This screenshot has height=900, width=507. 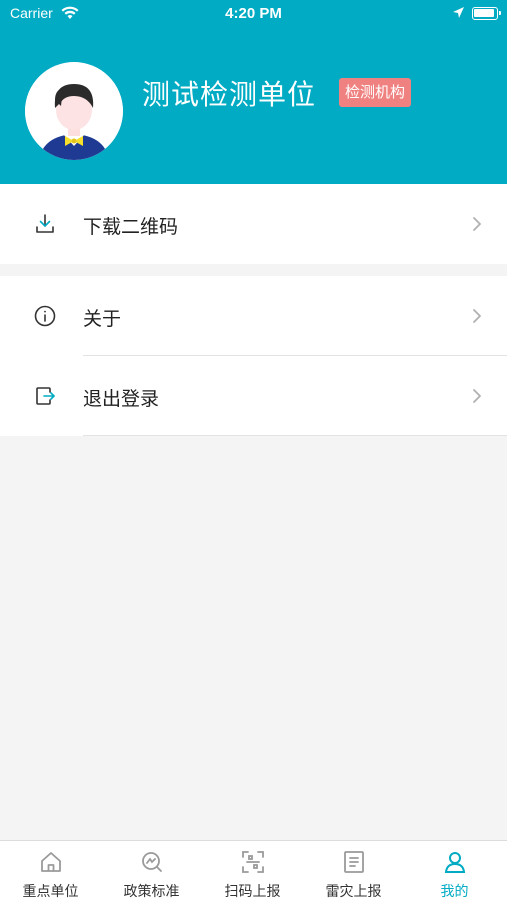 What do you see at coordinates (295, 435) in the screenshot?
I see `row-divider` at bounding box center [295, 435].